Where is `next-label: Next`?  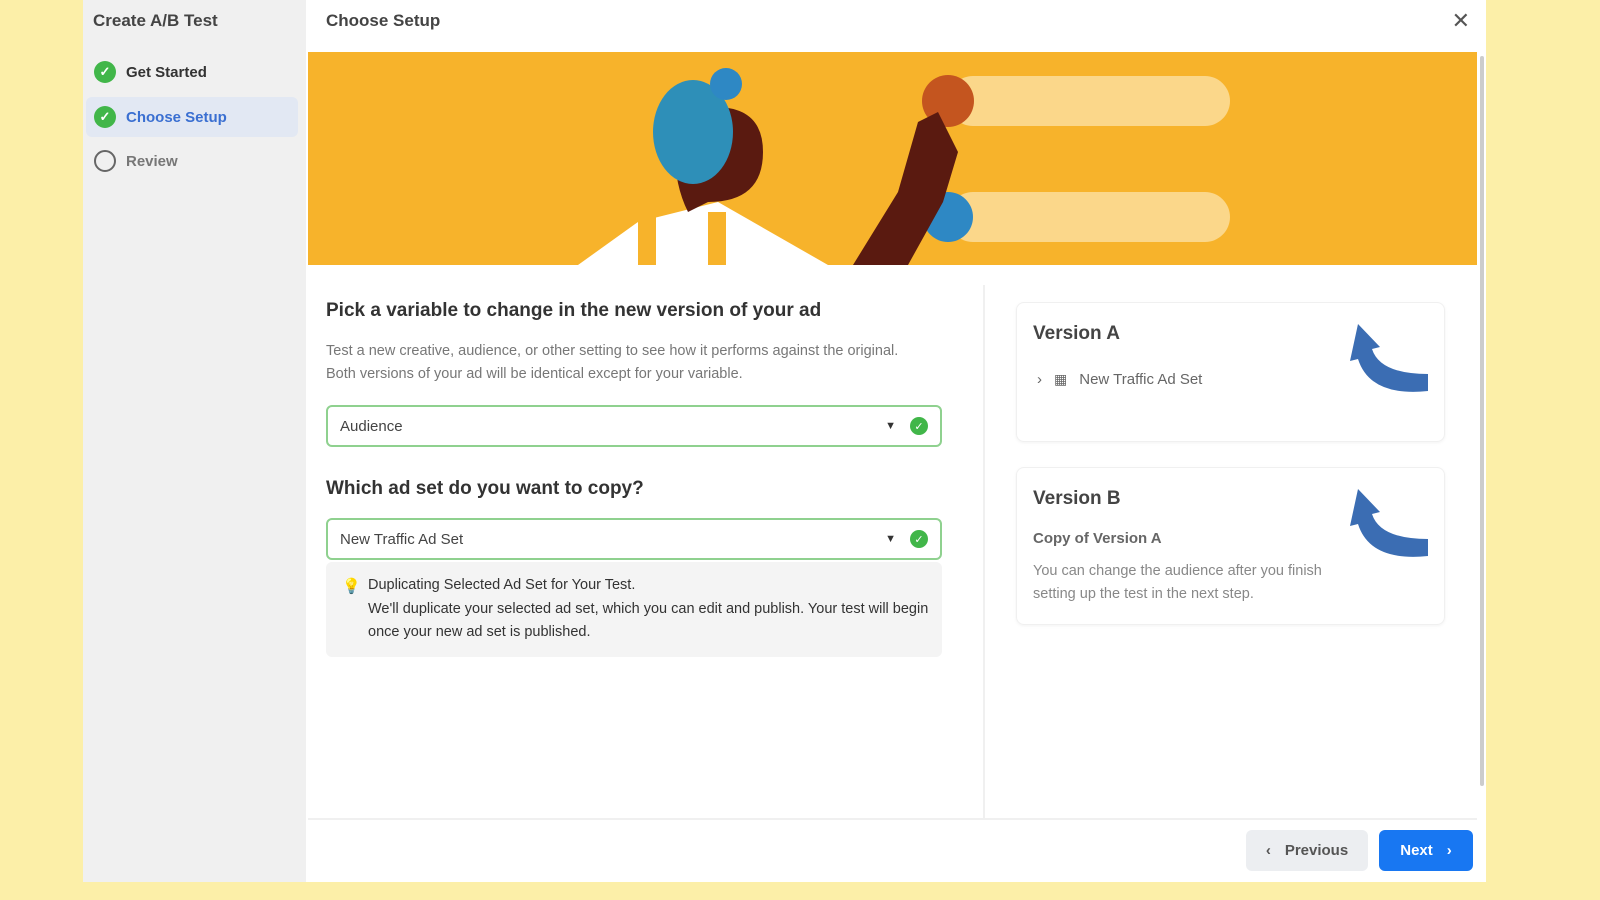 next-label: Next is located at coordinates (1416, 850).